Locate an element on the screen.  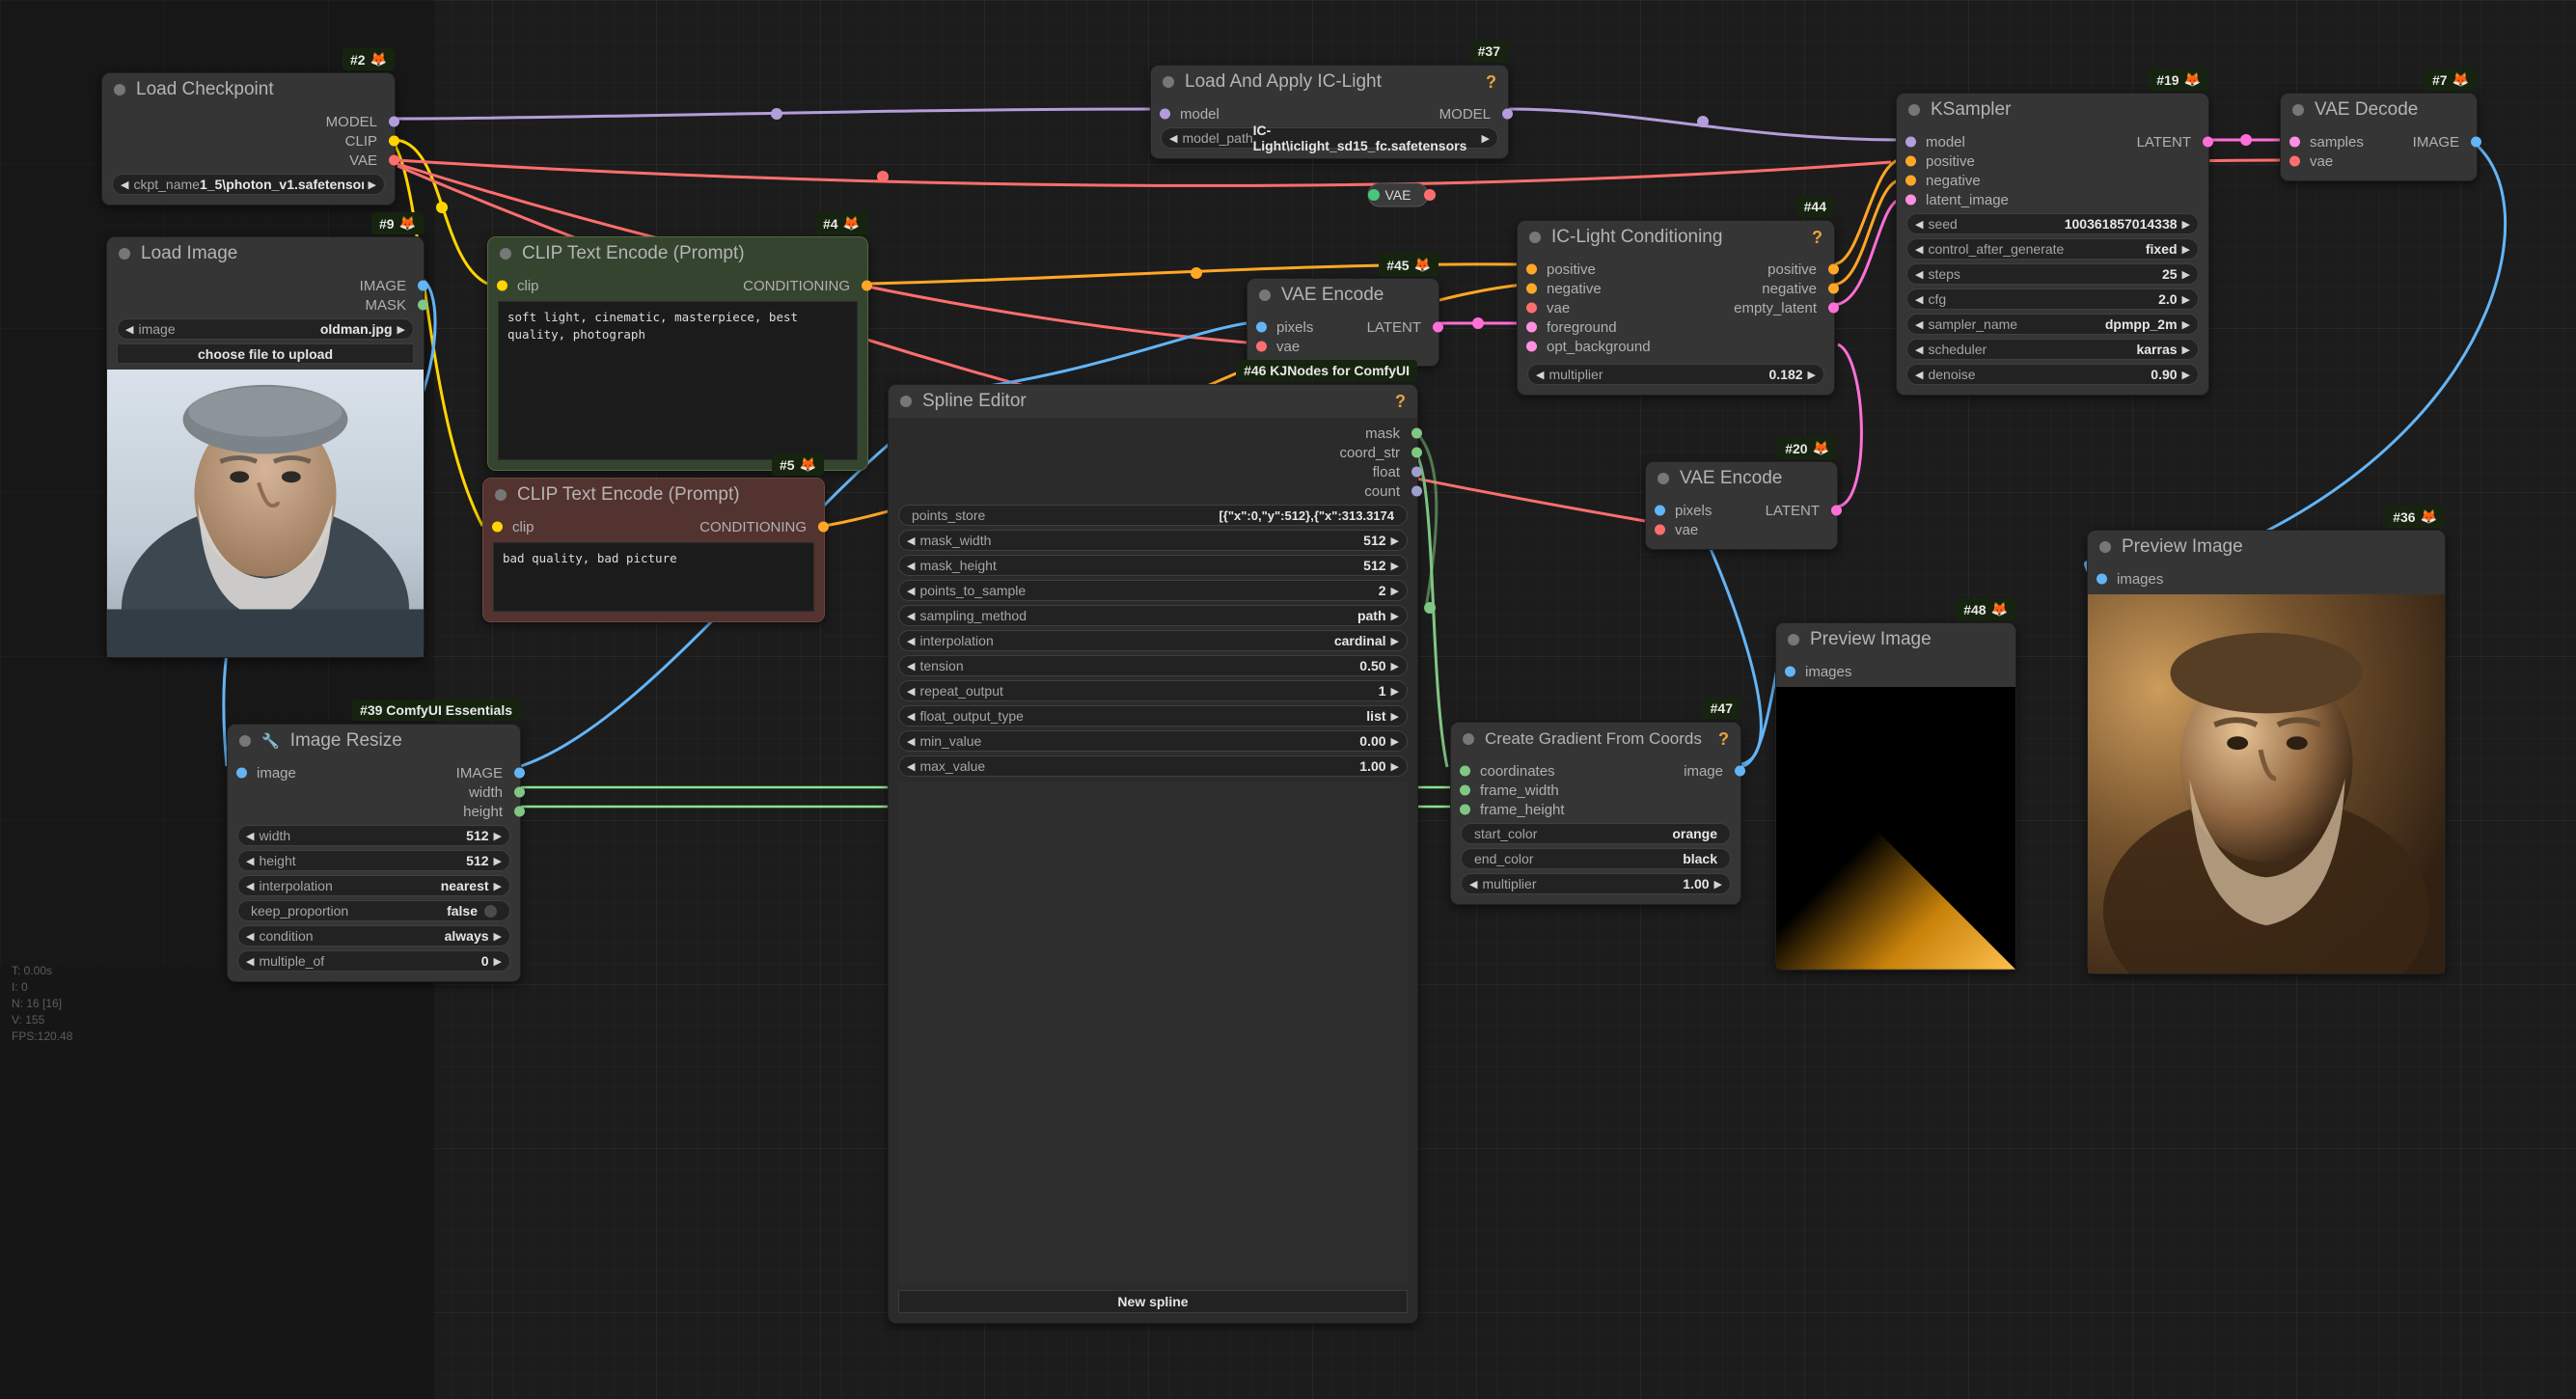
node-title-bar: Create Gradient From Coords ? is located at coordinates (1596, 739).